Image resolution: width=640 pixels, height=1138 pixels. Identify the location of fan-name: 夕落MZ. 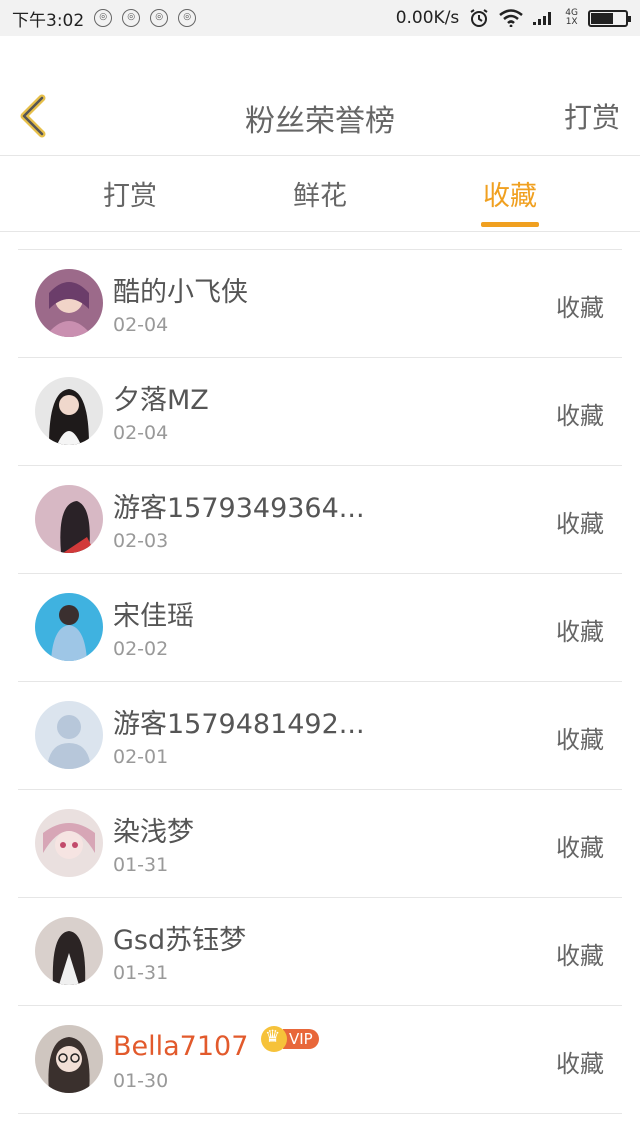
(161, 400).